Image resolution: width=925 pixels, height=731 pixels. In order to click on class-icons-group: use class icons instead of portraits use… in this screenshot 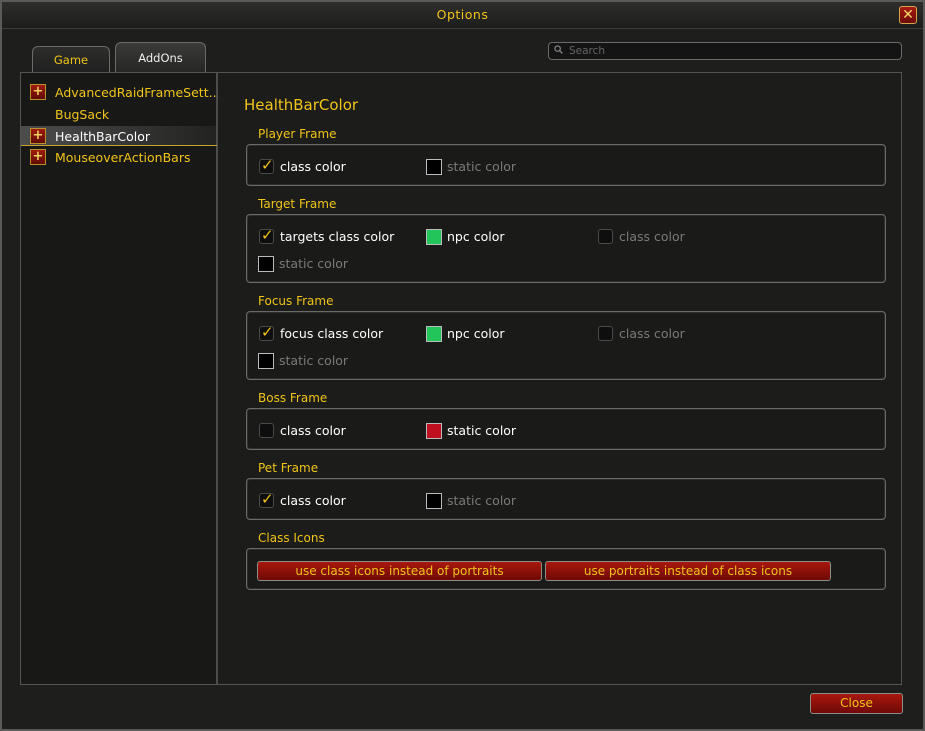, I will do `click(566, 569)`.